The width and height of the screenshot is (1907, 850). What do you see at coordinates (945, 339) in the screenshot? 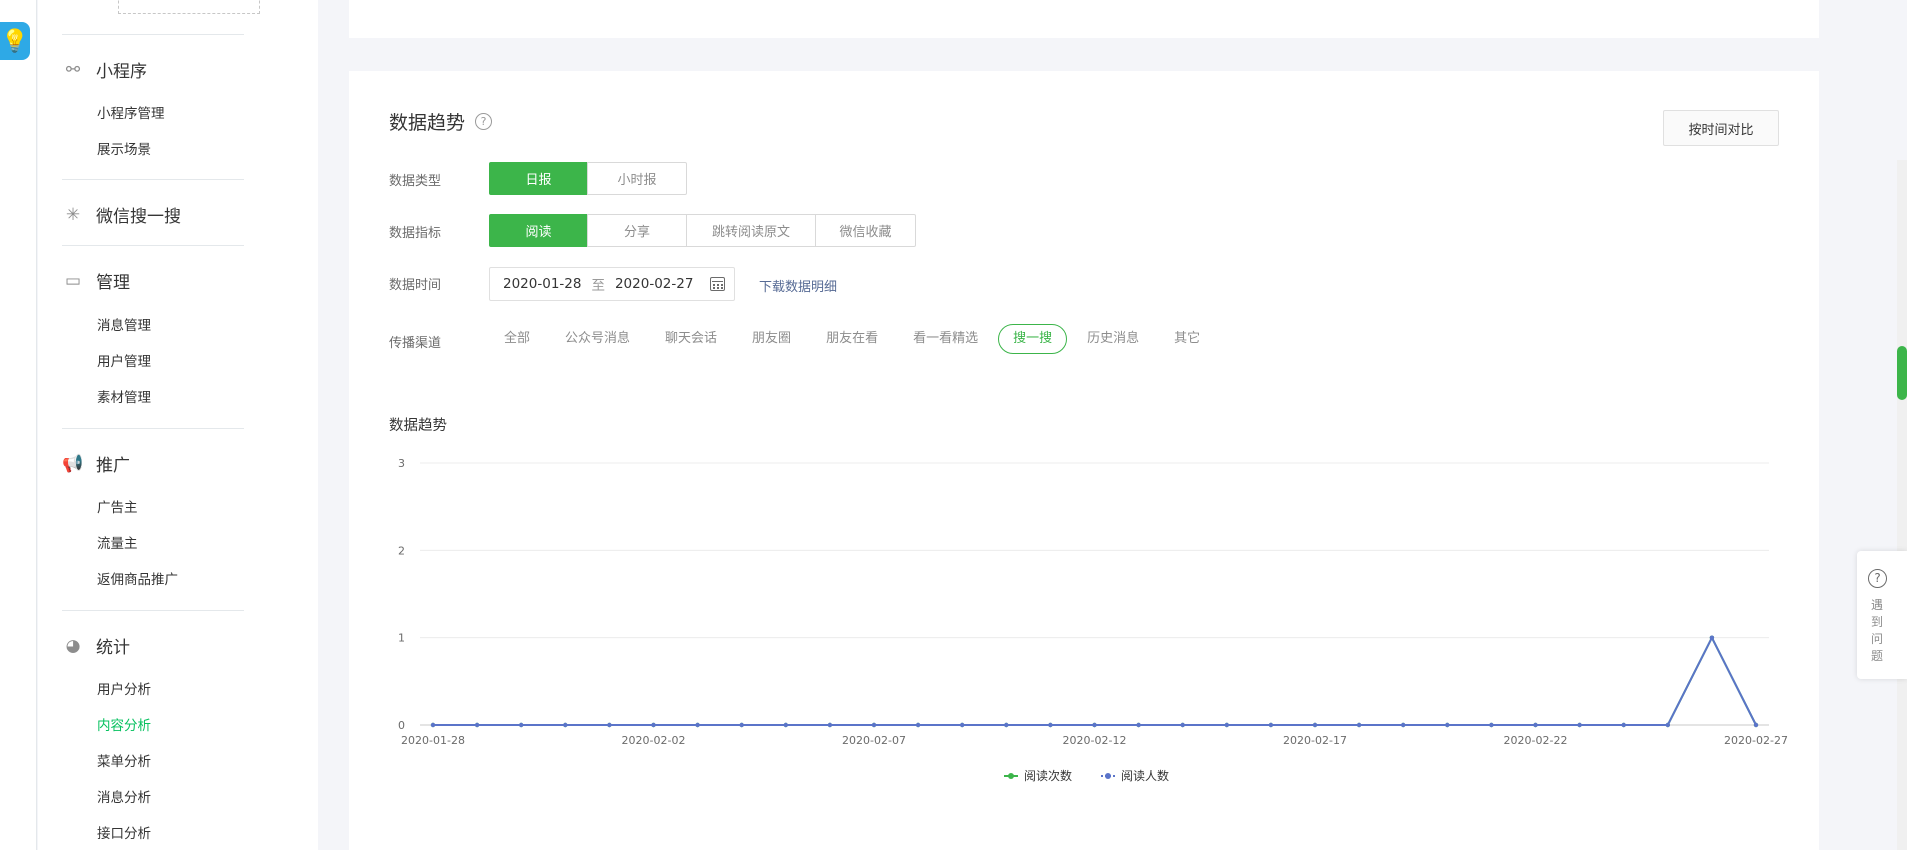
I see `channel-top-stories: 看一看精选` at bounding box center [945, 339].